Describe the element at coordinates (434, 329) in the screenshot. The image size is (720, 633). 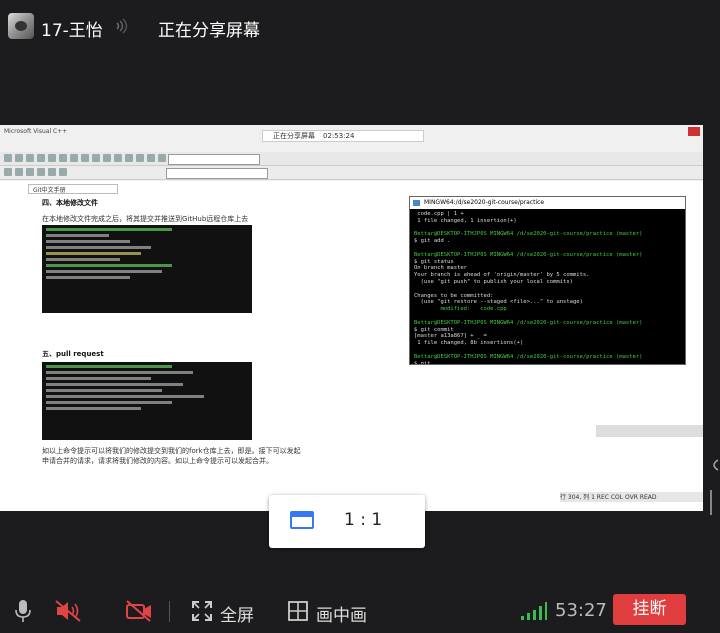
I see `terminal-line: $ git commit` at that location.